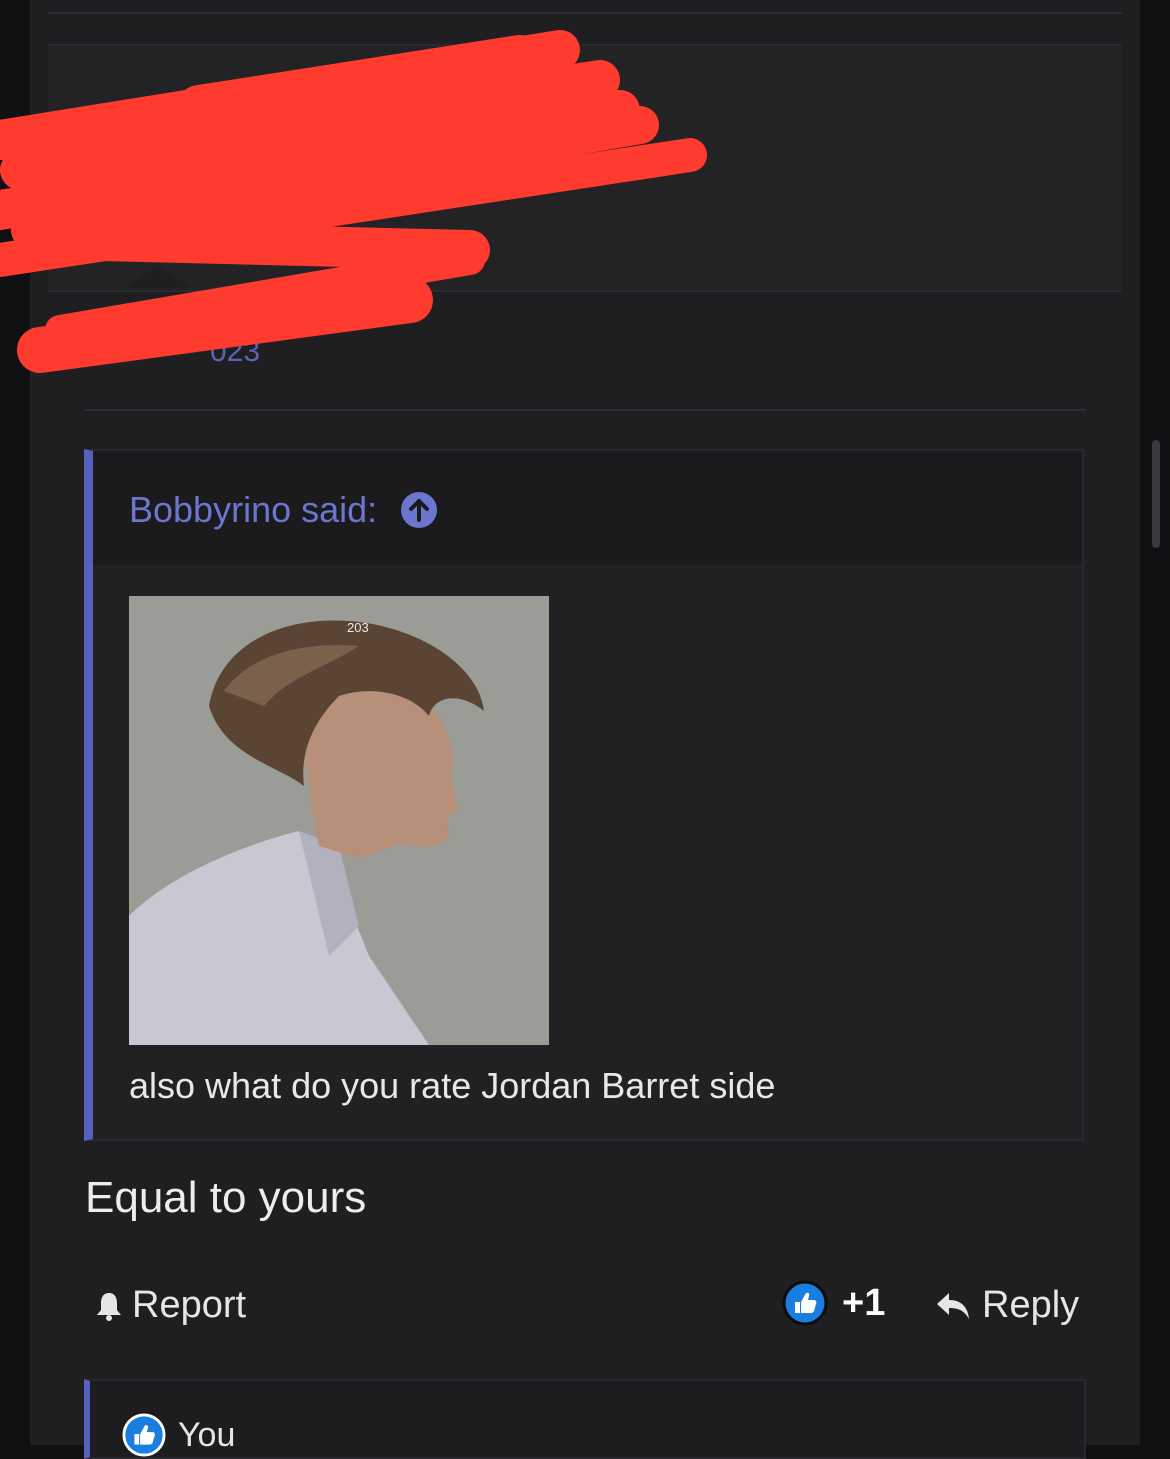 This screenshot has height=1459, width=1170. I want to click on reply-button: Reply, so click(1006, 1305).